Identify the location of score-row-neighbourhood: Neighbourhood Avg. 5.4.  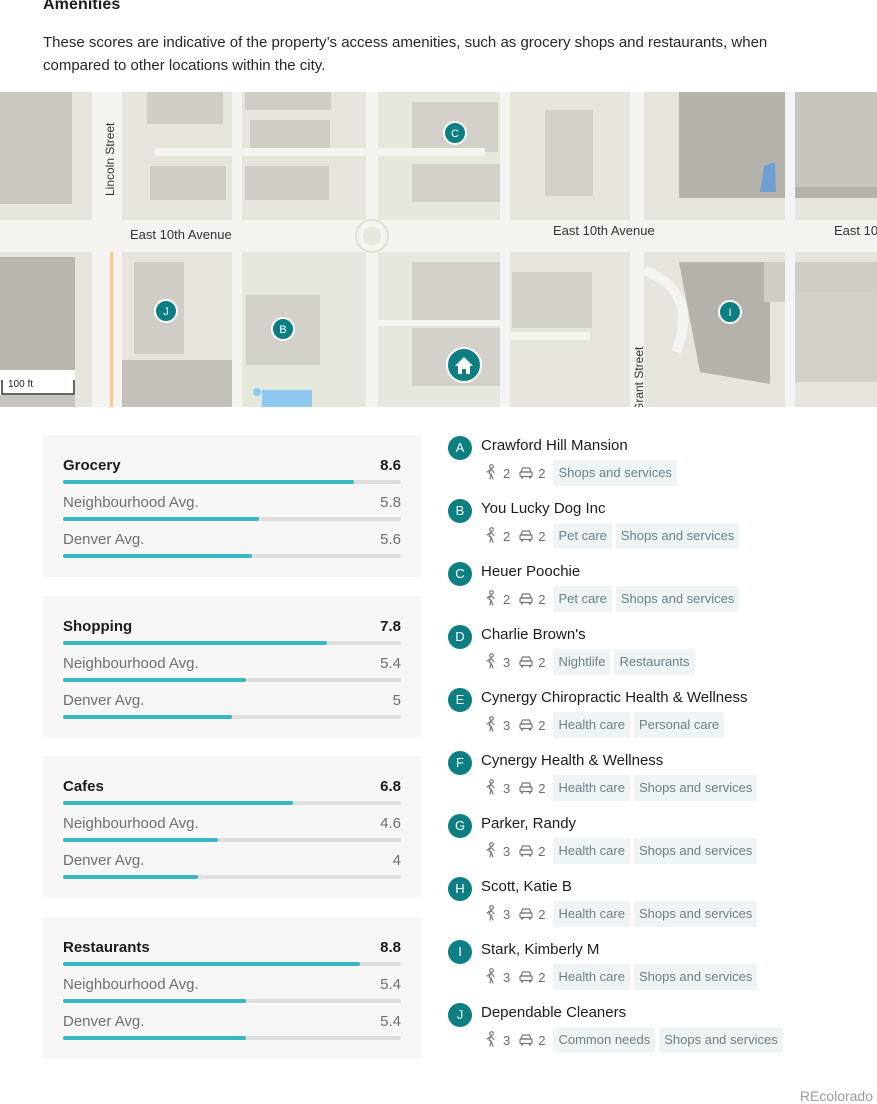
(232, 991).